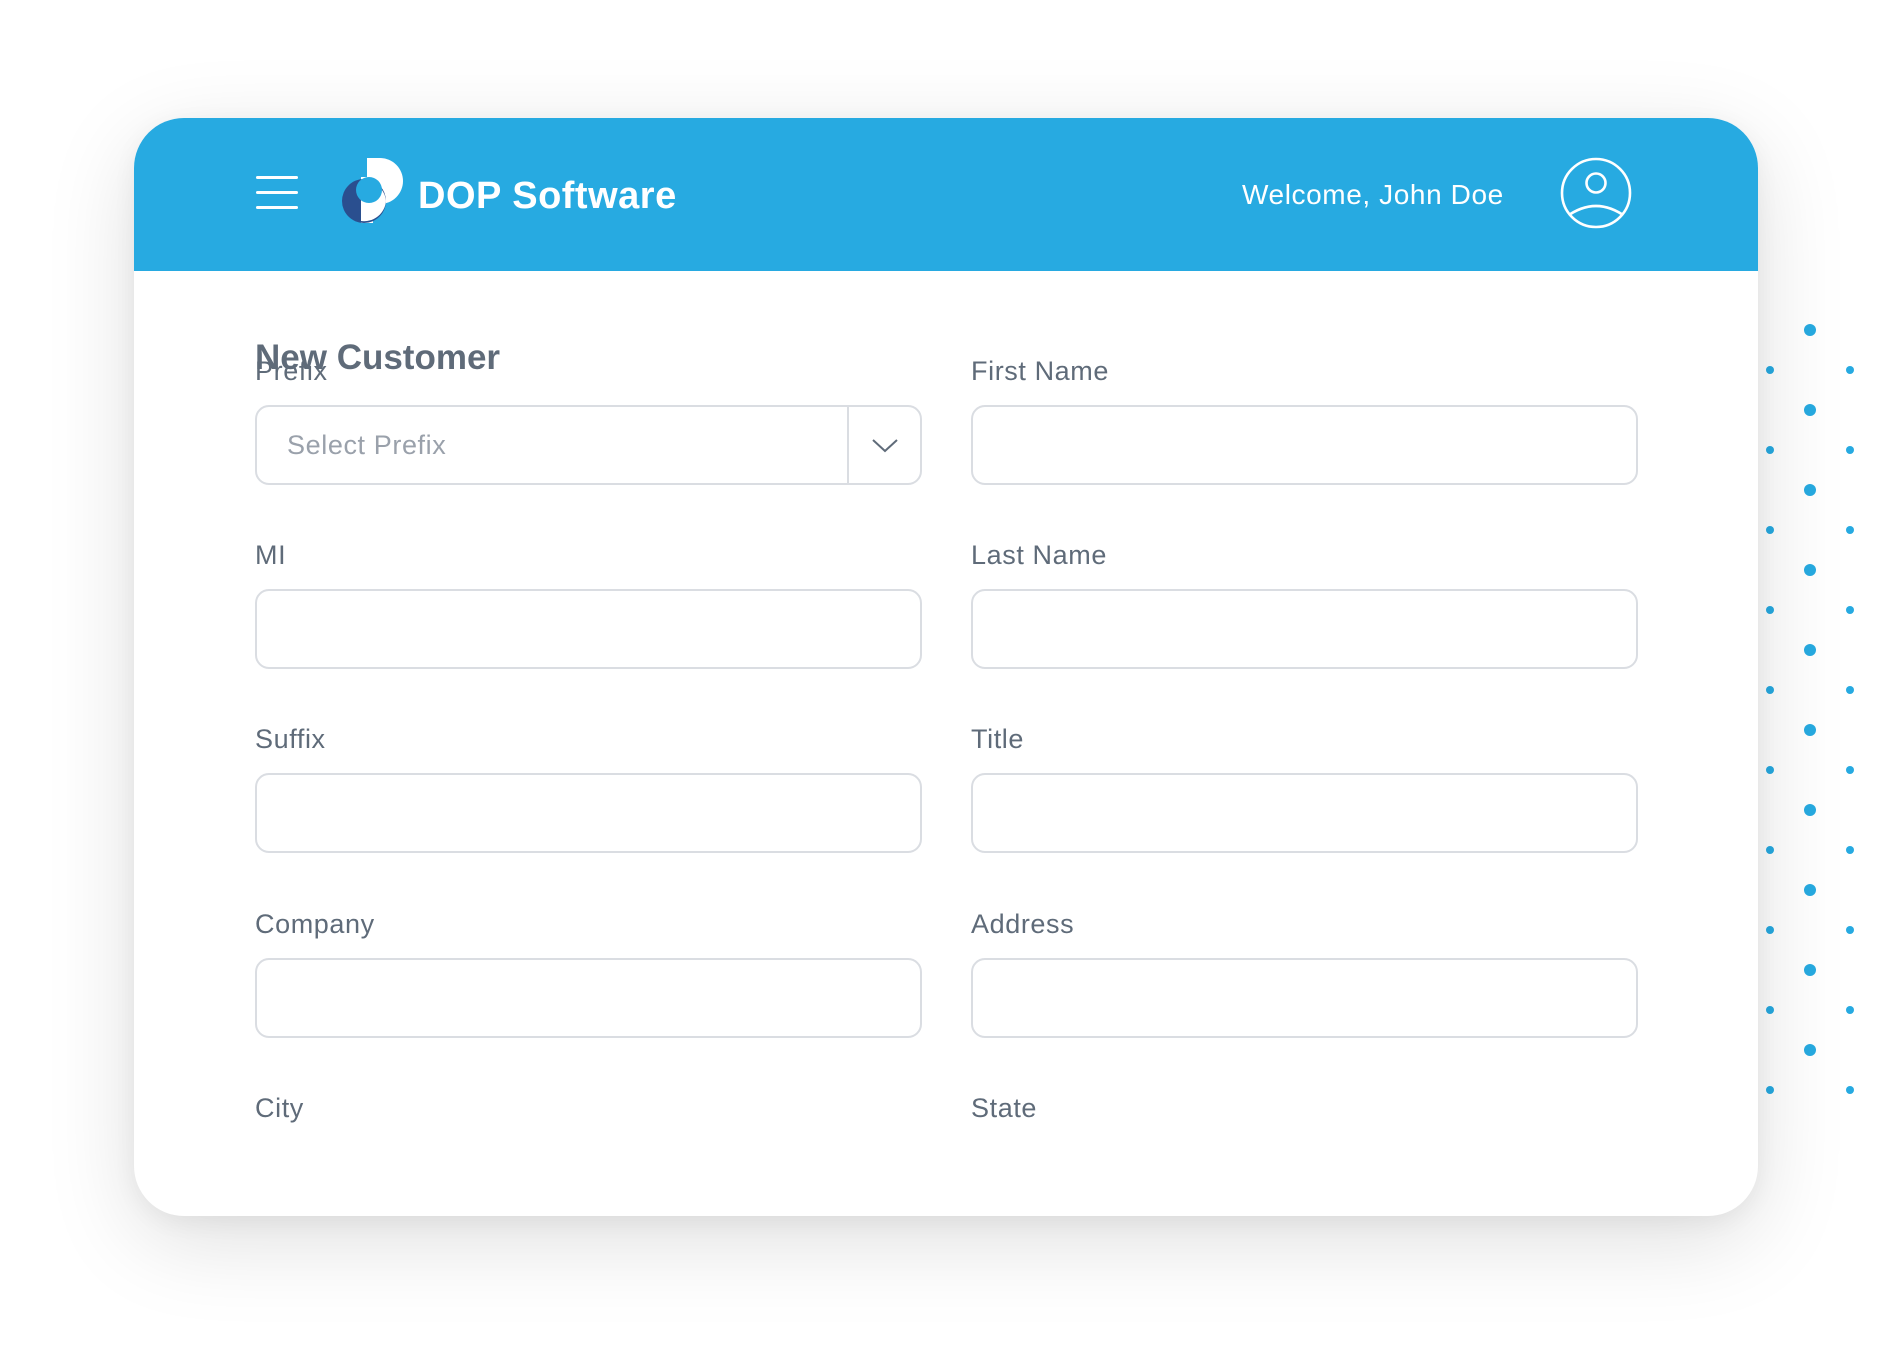 This screenshot has width=1892, height=1362. What do you see at coordinates (588, 445) in the screenshot?
I see `prefix-select: Select Prefix` at bounding box center [588, 445].